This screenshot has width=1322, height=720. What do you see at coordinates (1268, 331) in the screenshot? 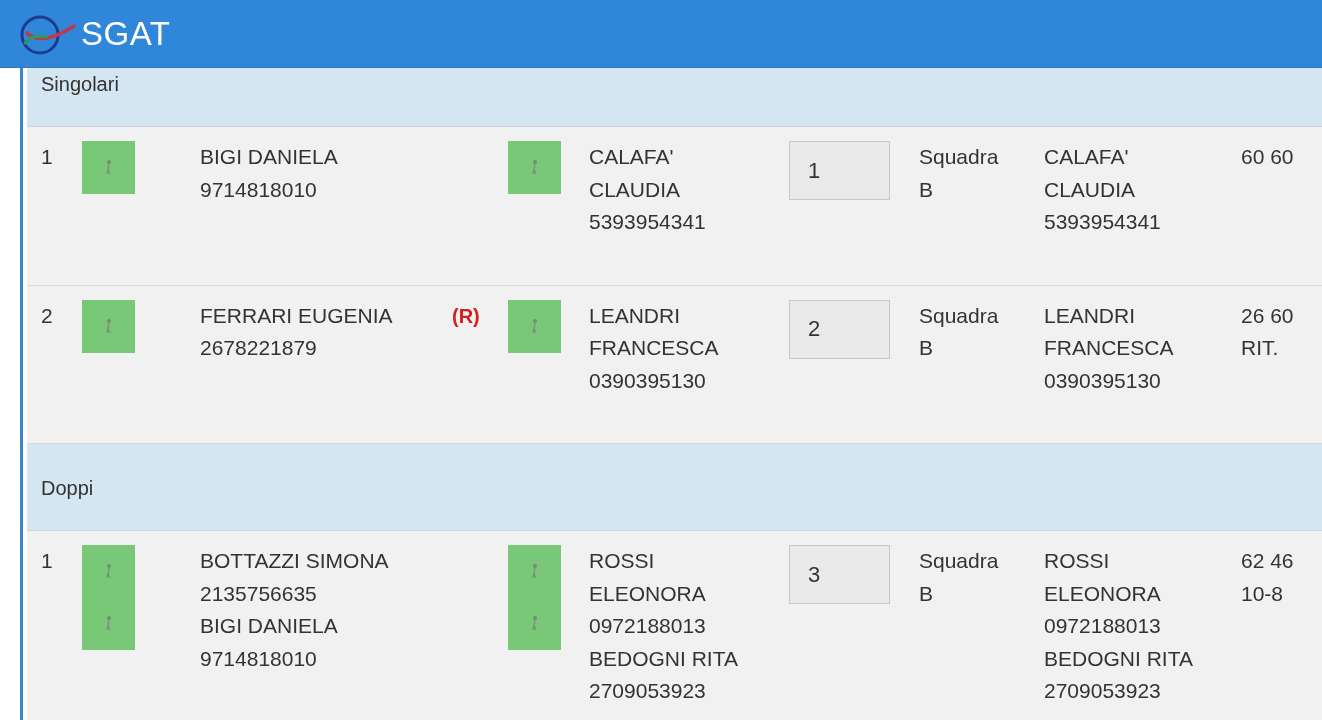
I see `match-score: 26 60 RIT.` at bounding box center [1268, 331].